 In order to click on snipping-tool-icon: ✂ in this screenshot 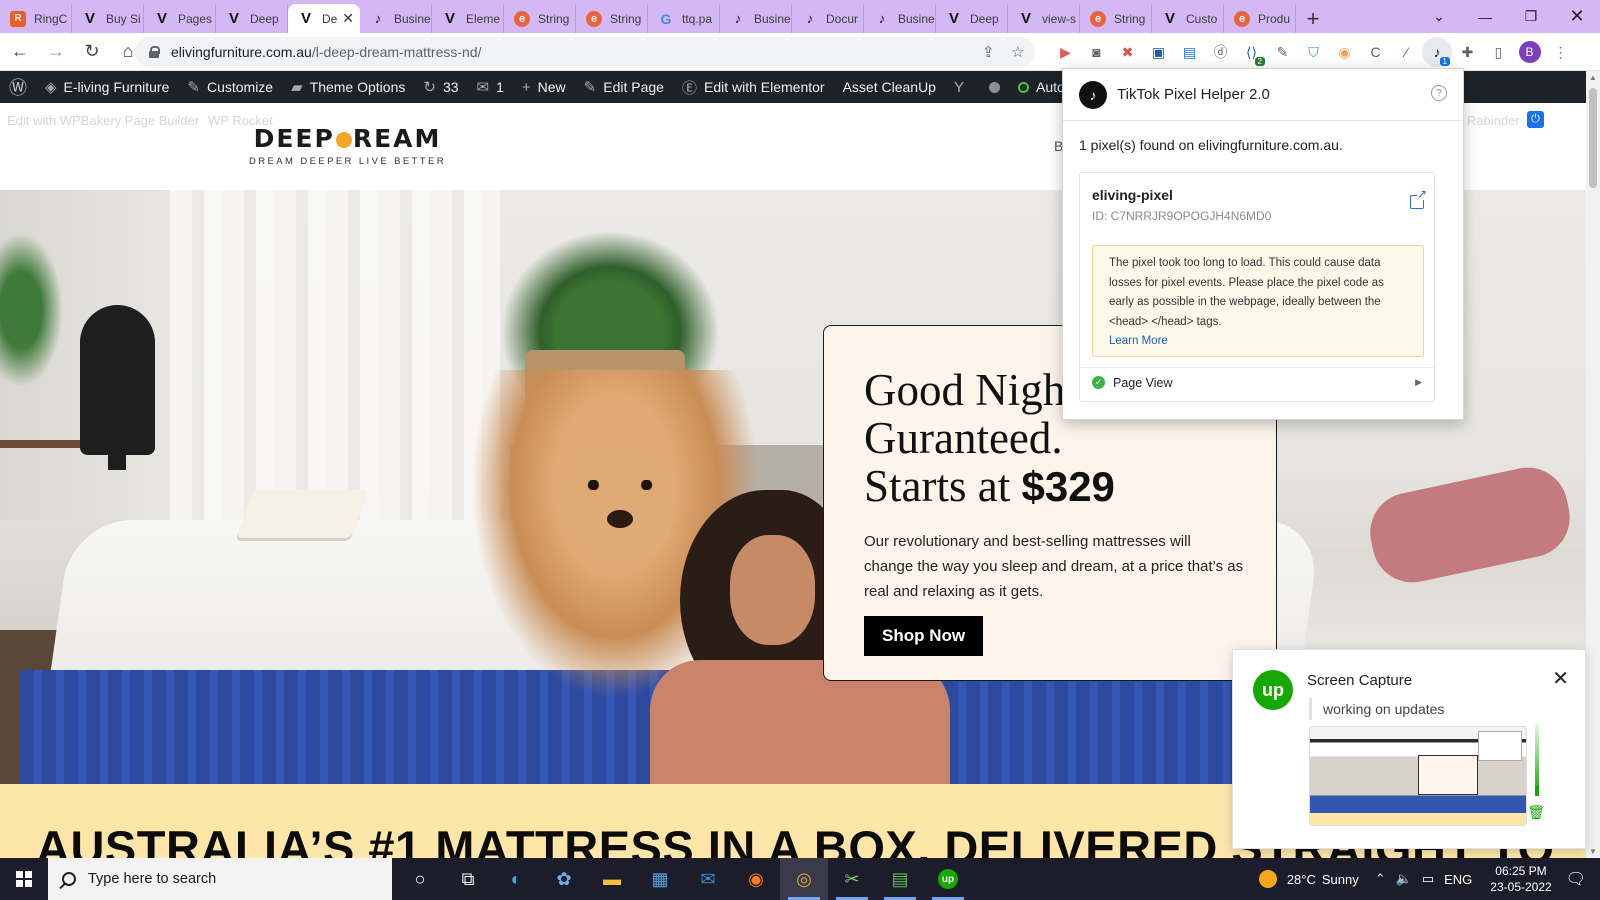, I will do `click(852, 879)`.